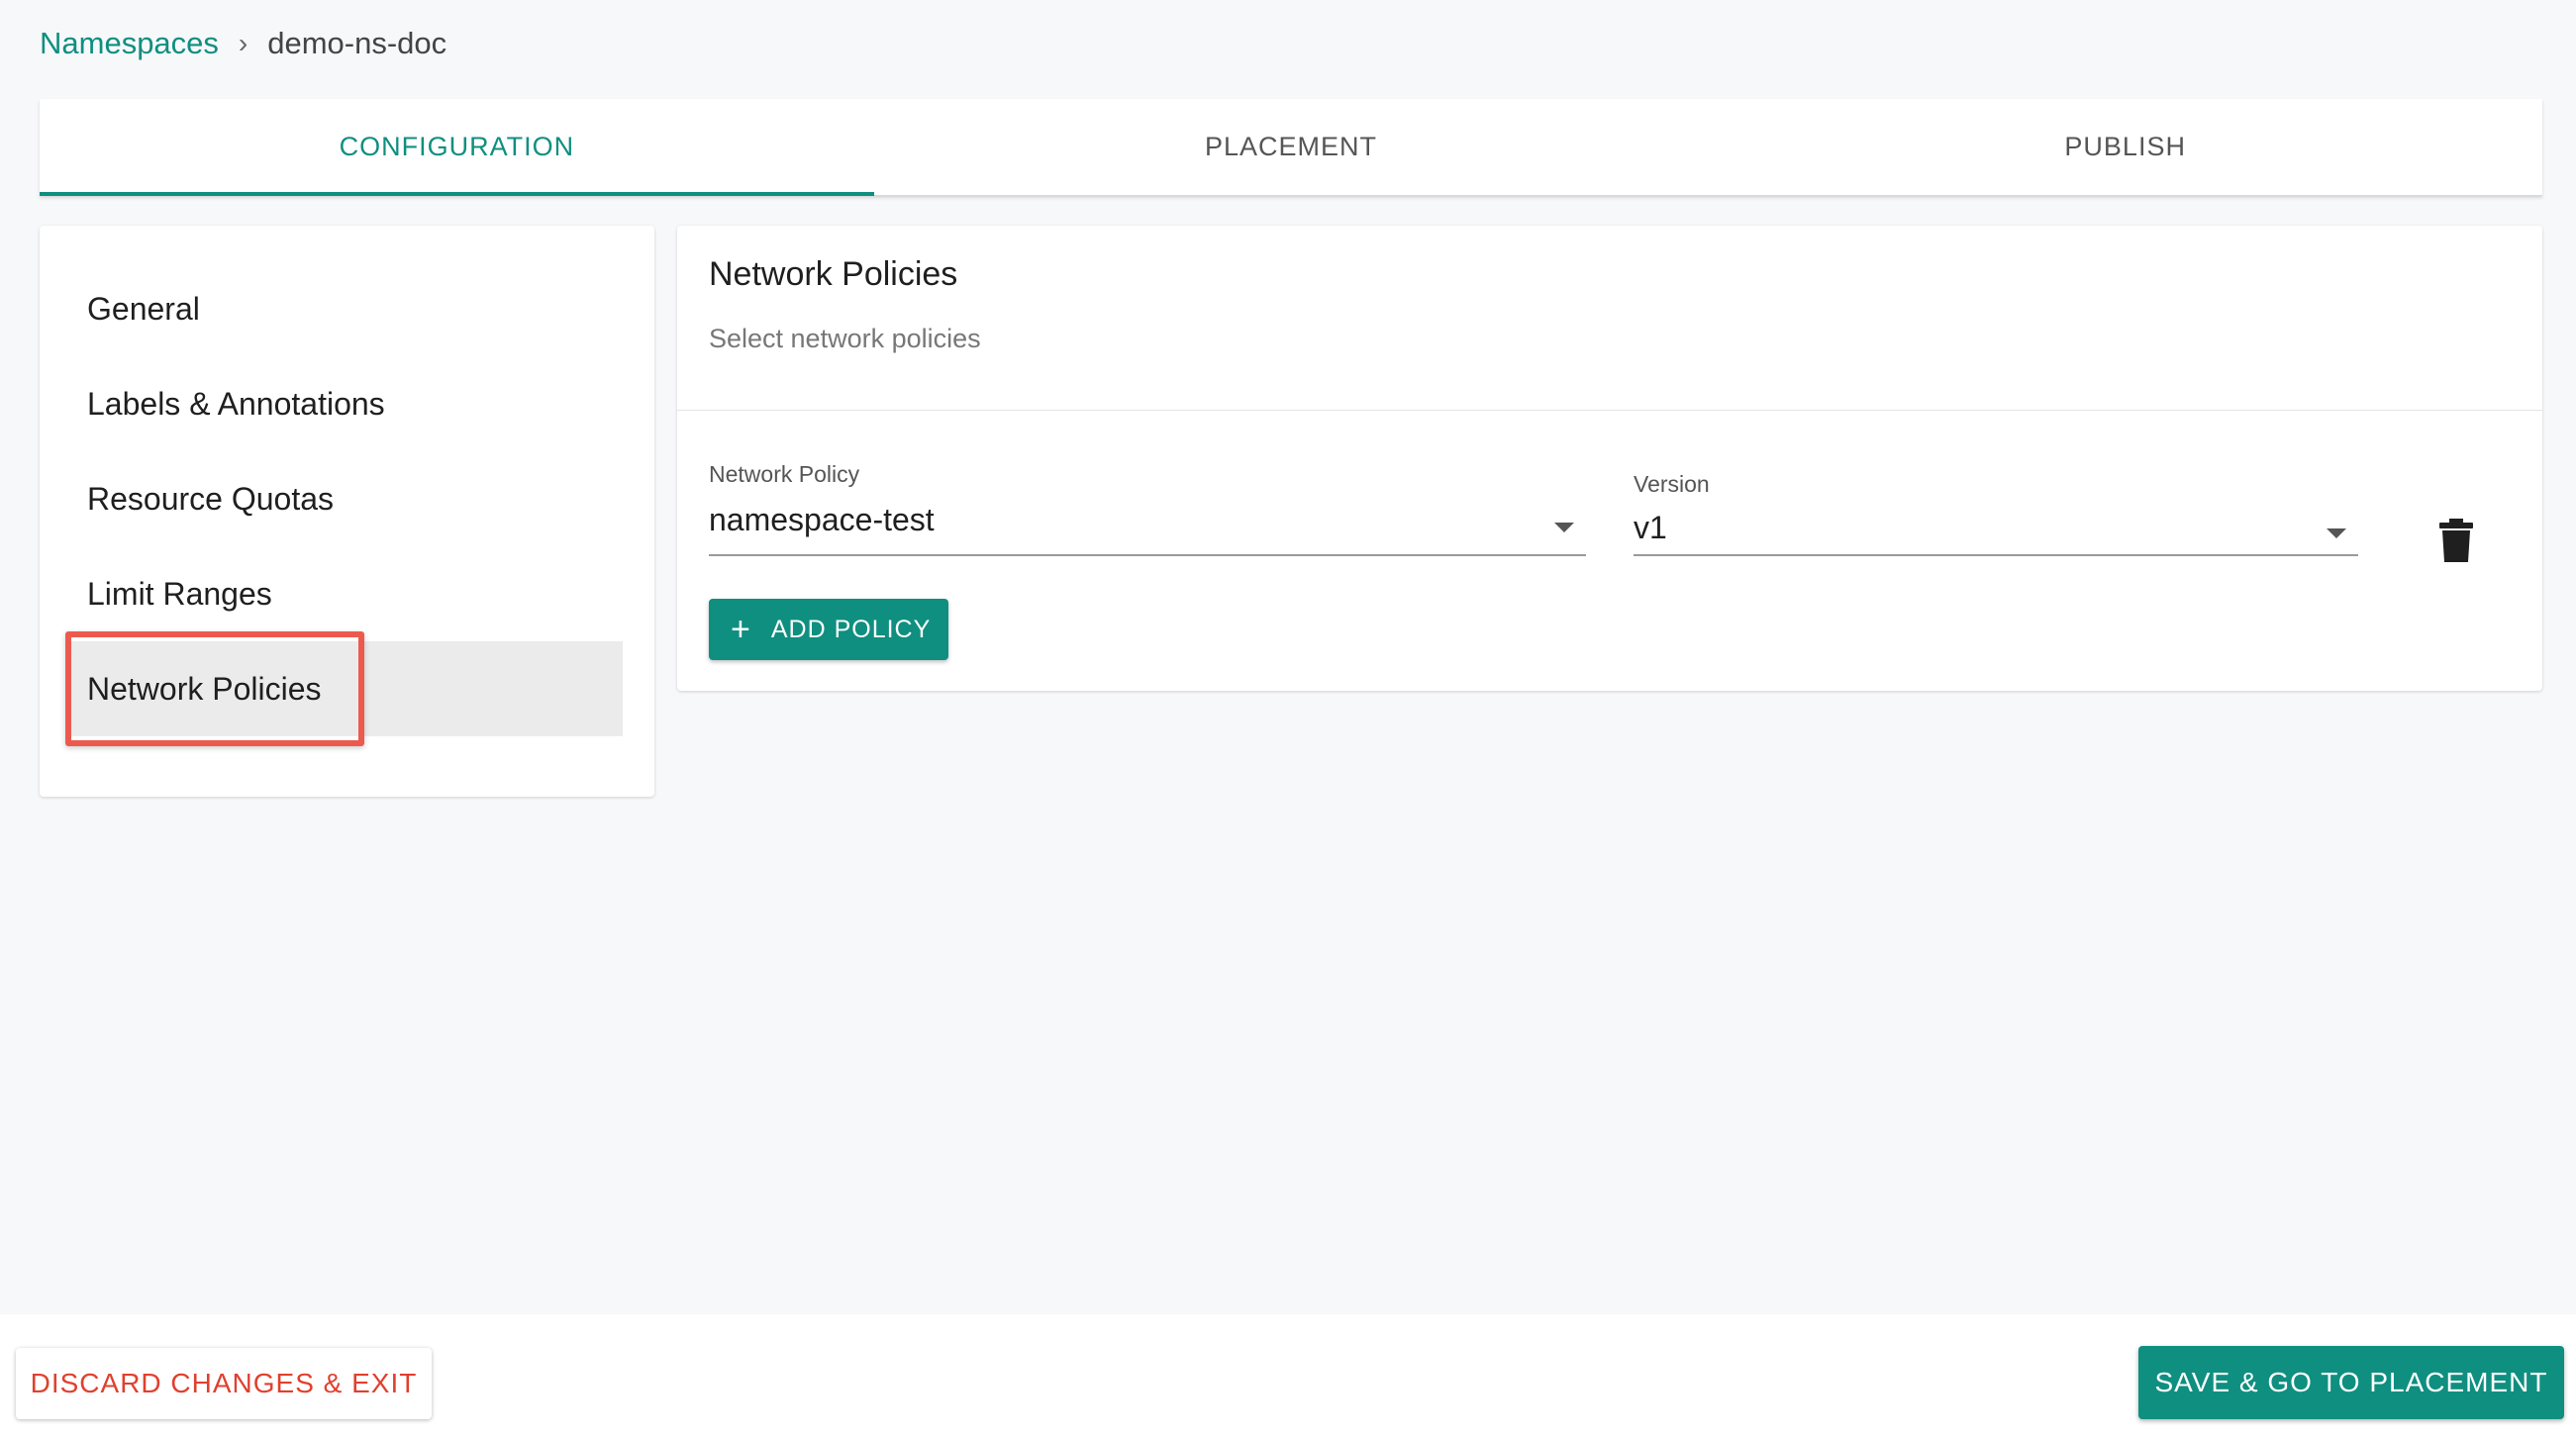 The height and width of the screenshot is (1437, 2576). Describe the element at coordinates (834, 274) in the screenshot. I see `section-title: Network Policies` at that location.